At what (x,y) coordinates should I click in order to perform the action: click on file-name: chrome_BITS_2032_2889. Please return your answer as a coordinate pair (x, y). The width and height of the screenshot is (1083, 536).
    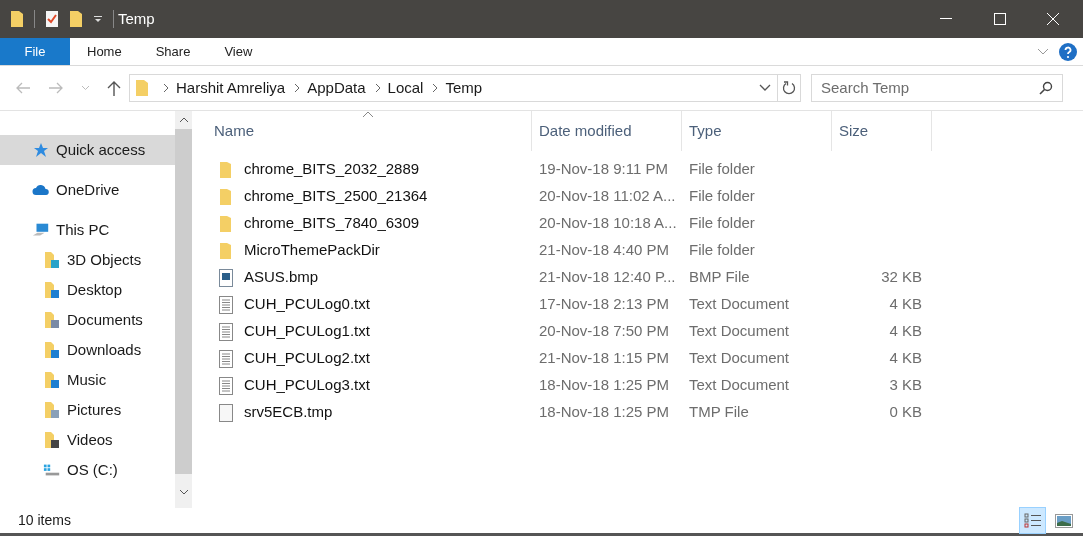
    Looking at the image, I should click on (332, 169).